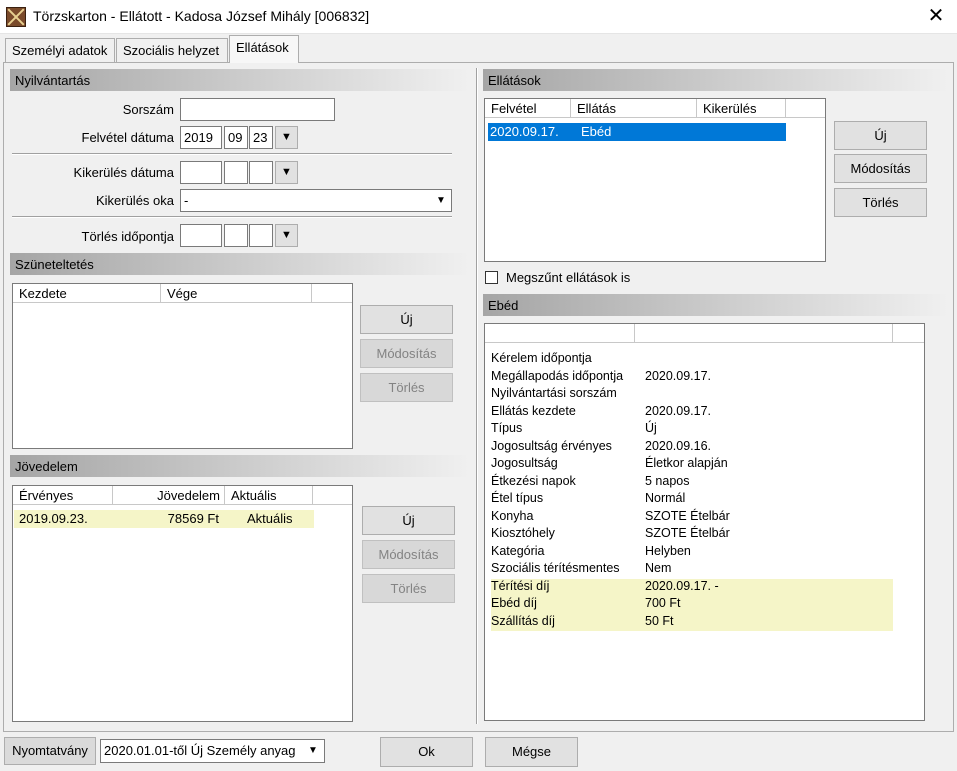  Describe the element at coordinates (554, 393) in the screenshot. I see `detail-key: Nyilvántartási sorszám` at that location.